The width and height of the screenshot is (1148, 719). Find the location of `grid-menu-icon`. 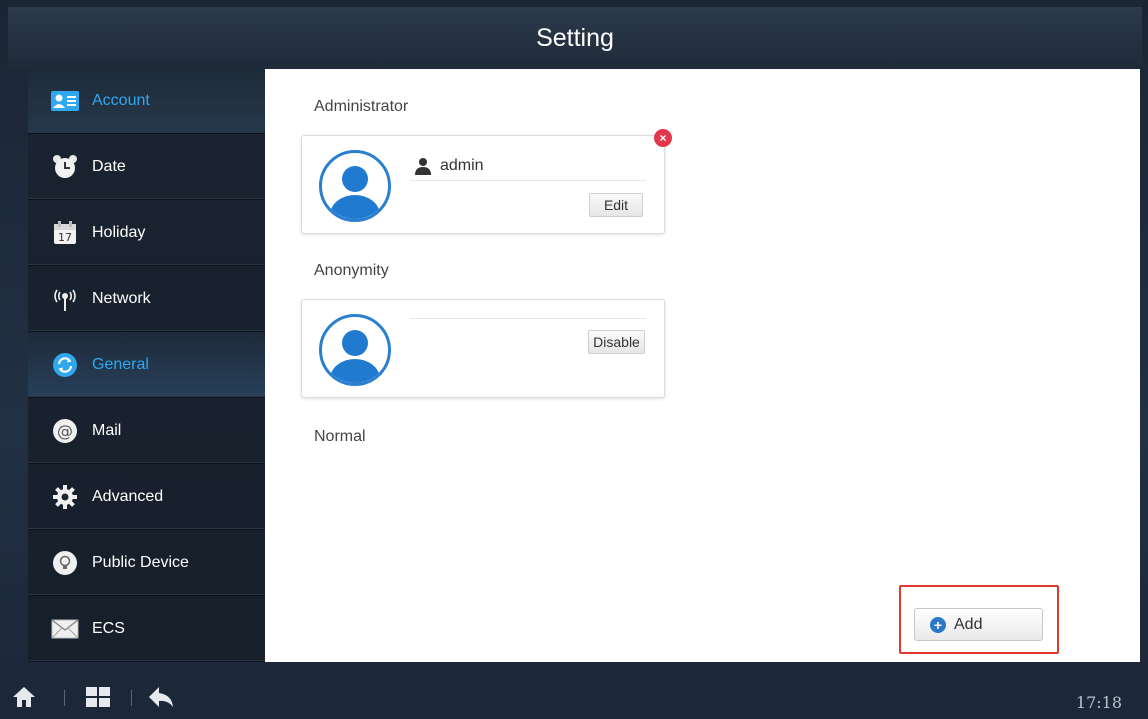

grid-menu-icon is located at coordinates (98, 697).